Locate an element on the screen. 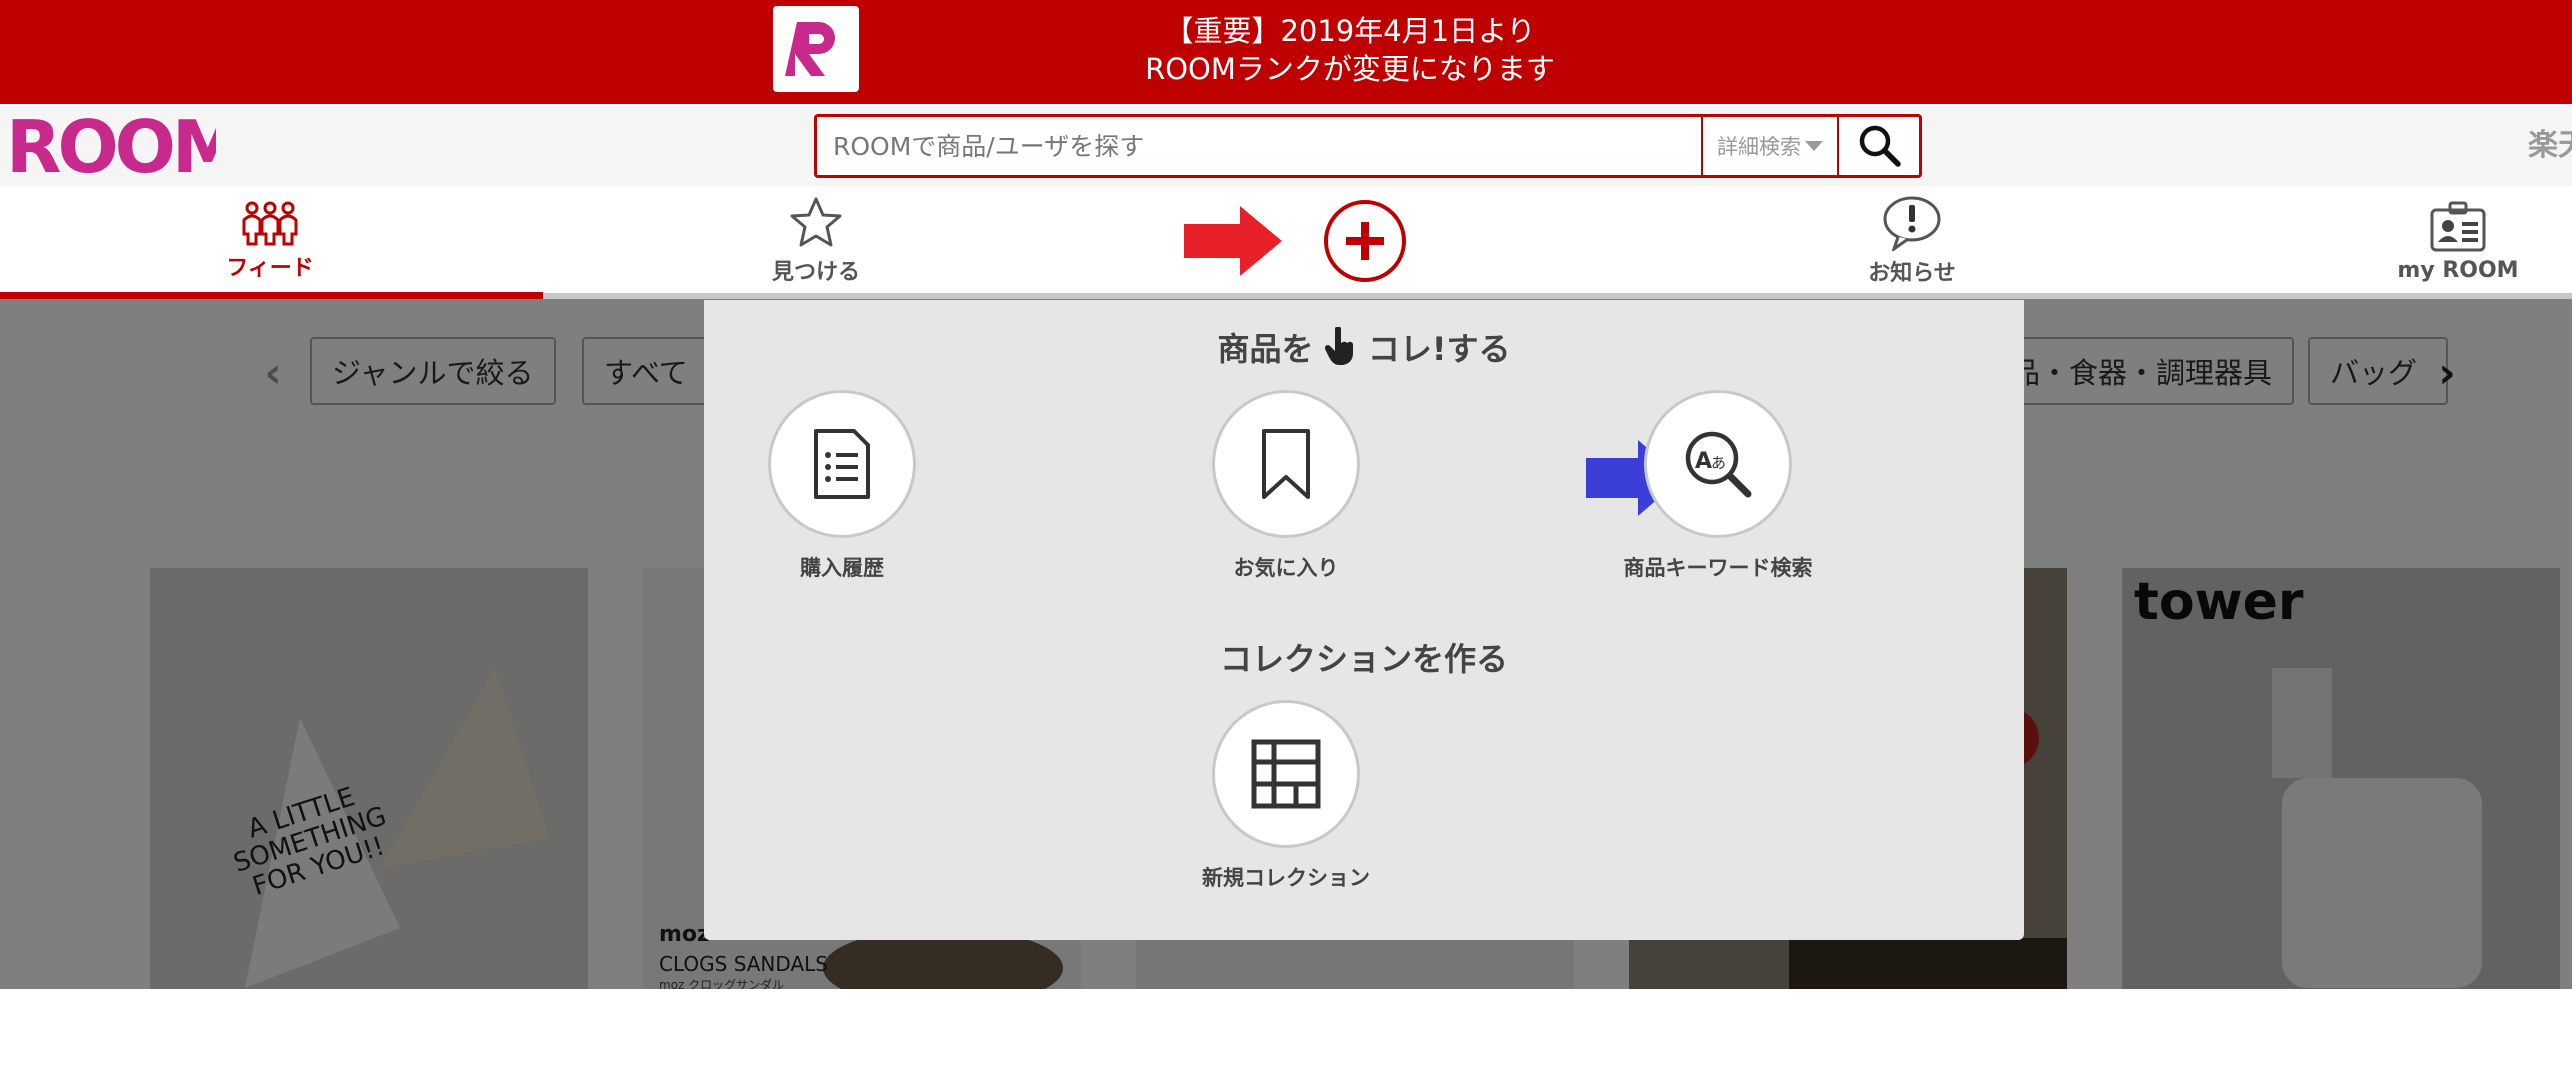  banner-line-1: 【重要】2019年4月1日より is located at coordinates (1350, 31).